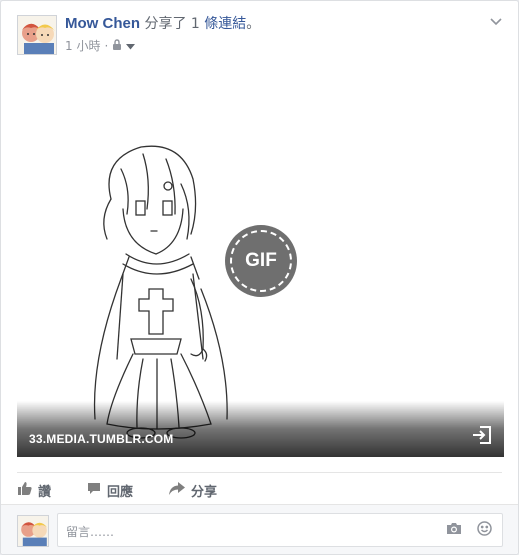 Image resolution: width=519 pixels, height=555 pixels. What do you see at coordinates (82, 45) in the screenshot?
I see `post-timestamp: 1 小時` at bounding box center [82, 45].